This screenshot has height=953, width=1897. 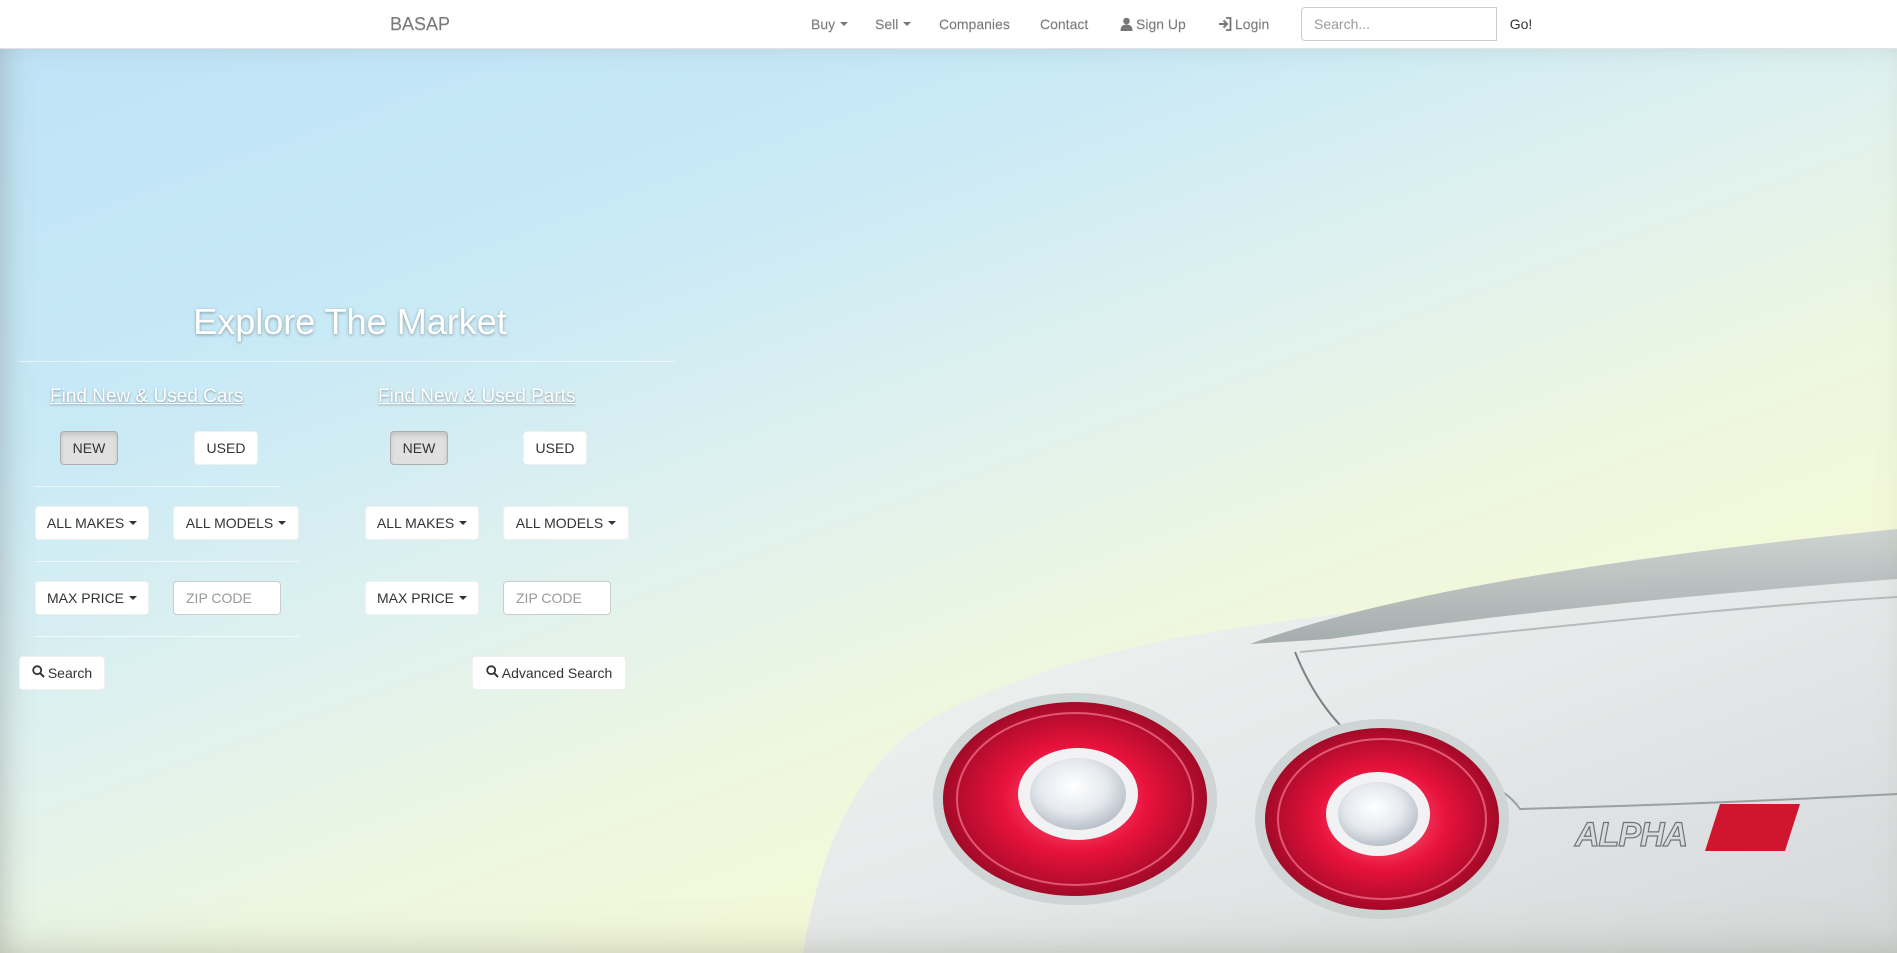 I want to click on advanced-search-button: Advanced Search, so click(x=549, y=673).